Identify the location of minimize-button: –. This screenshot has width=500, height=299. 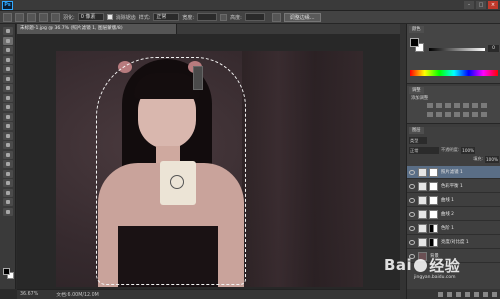
(469, 5).